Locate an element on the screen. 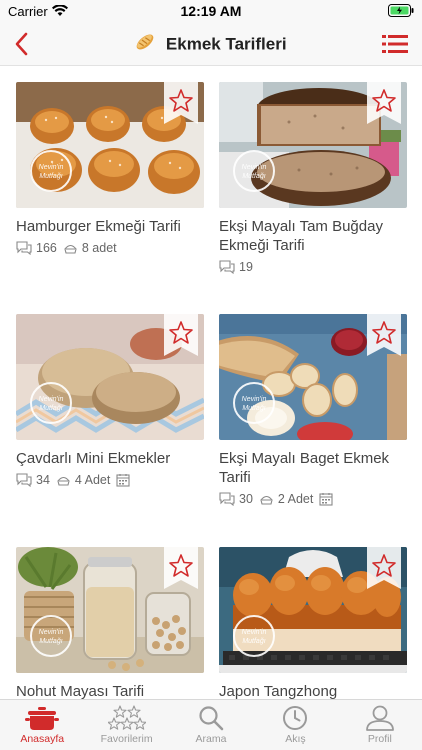 This screenshot has height=750, width=422. user-icon is located at coordinates (379, 718).